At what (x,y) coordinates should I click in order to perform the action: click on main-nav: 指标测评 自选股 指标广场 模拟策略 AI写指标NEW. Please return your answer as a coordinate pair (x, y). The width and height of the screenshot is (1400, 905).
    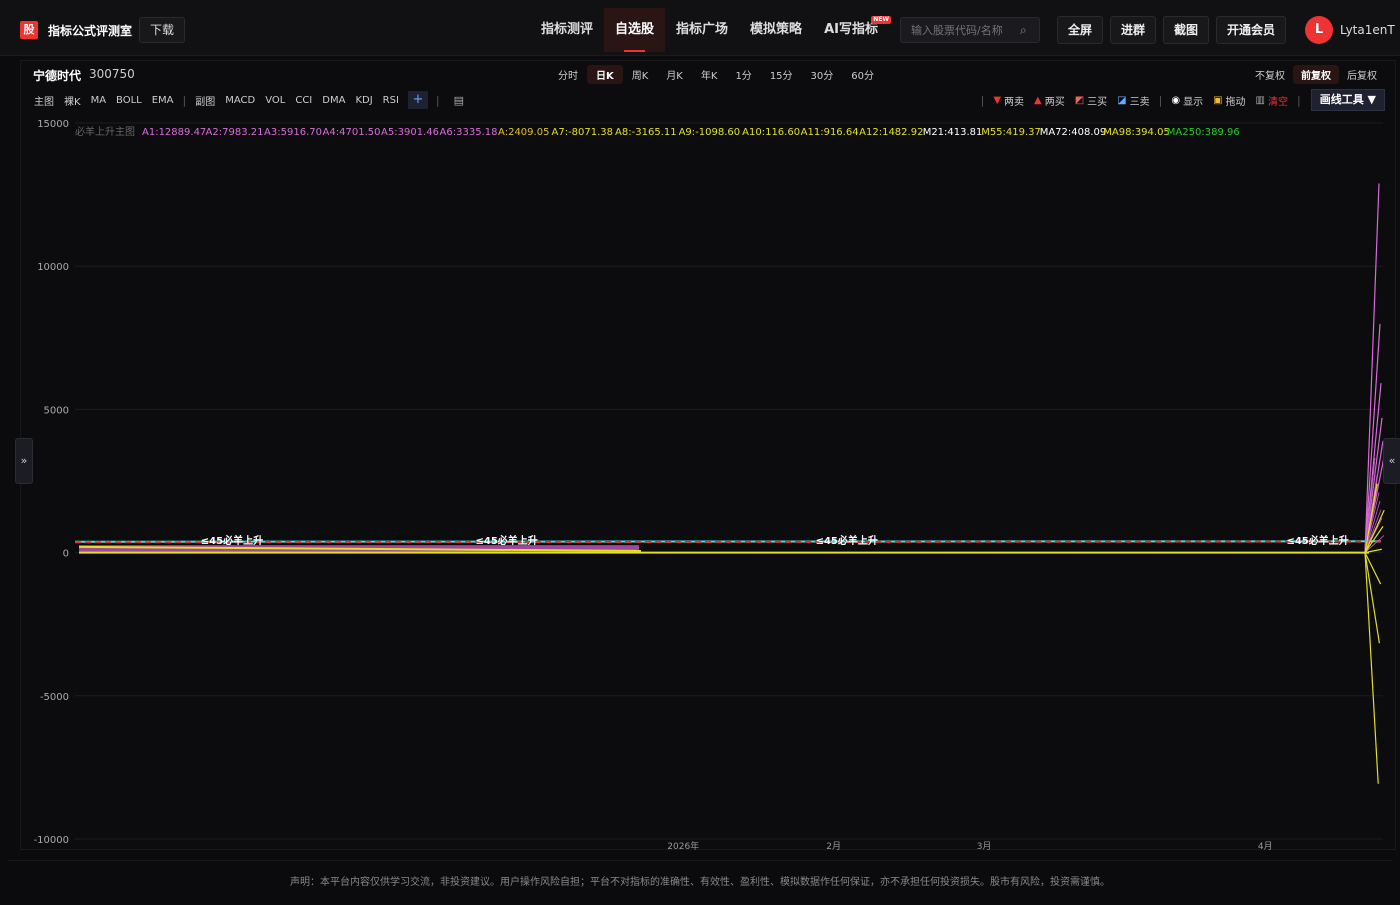
    Looking at the image, I should click on (709, 30).